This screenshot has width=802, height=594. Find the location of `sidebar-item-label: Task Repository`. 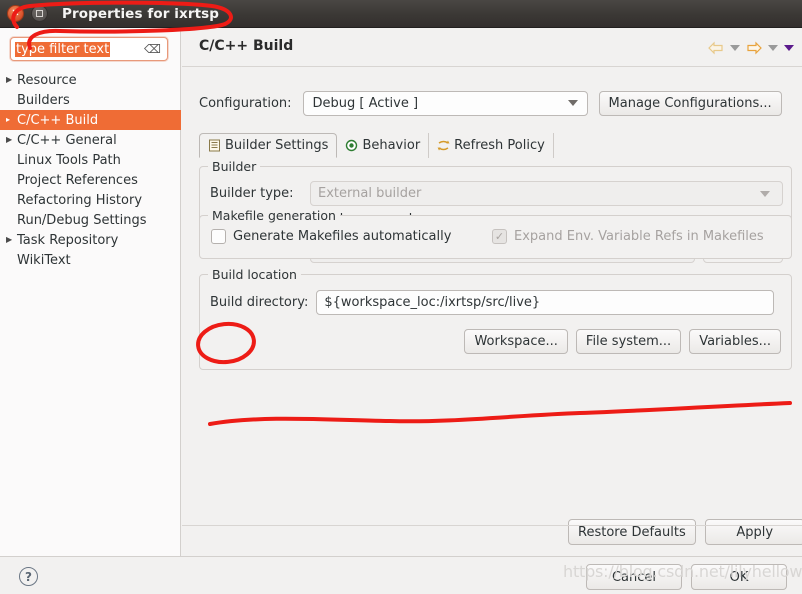

sidebar-item-label: Task Repository is located at coordinates (68, 240).